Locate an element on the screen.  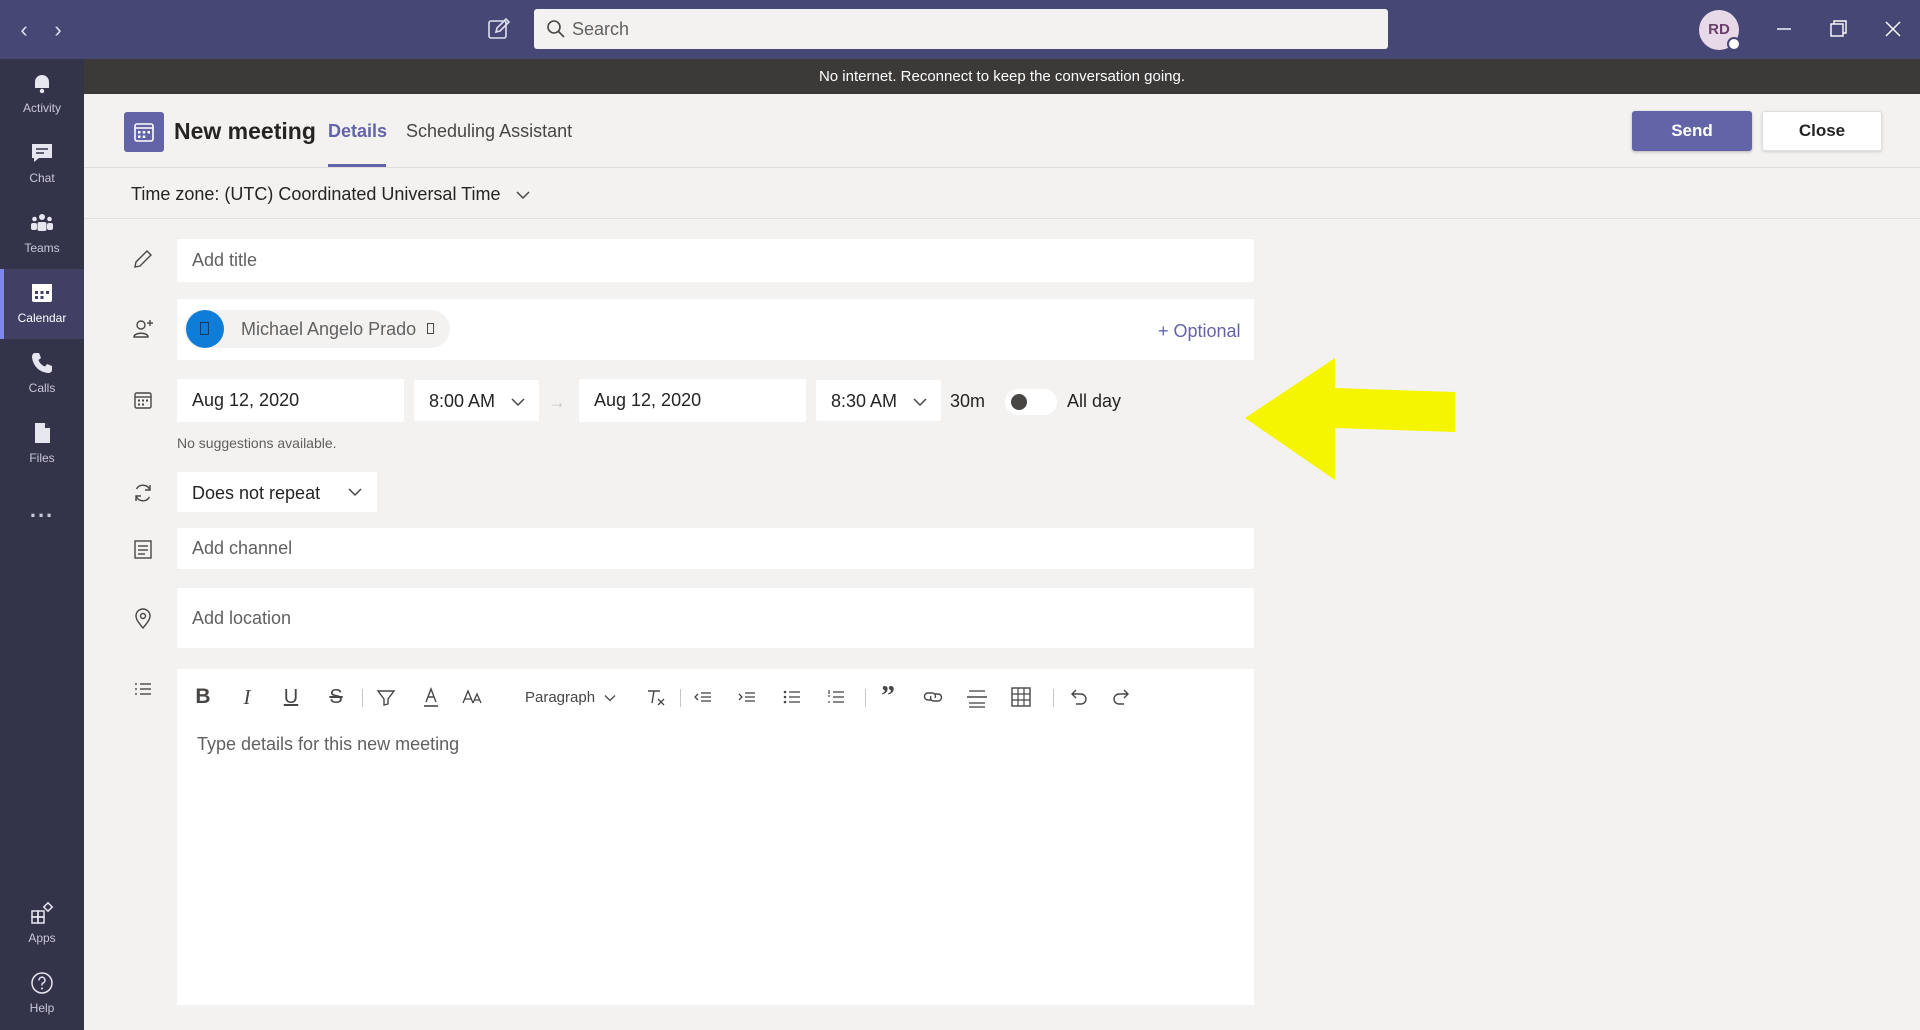
rail-label: Apps is located at coordinates (42, 938).